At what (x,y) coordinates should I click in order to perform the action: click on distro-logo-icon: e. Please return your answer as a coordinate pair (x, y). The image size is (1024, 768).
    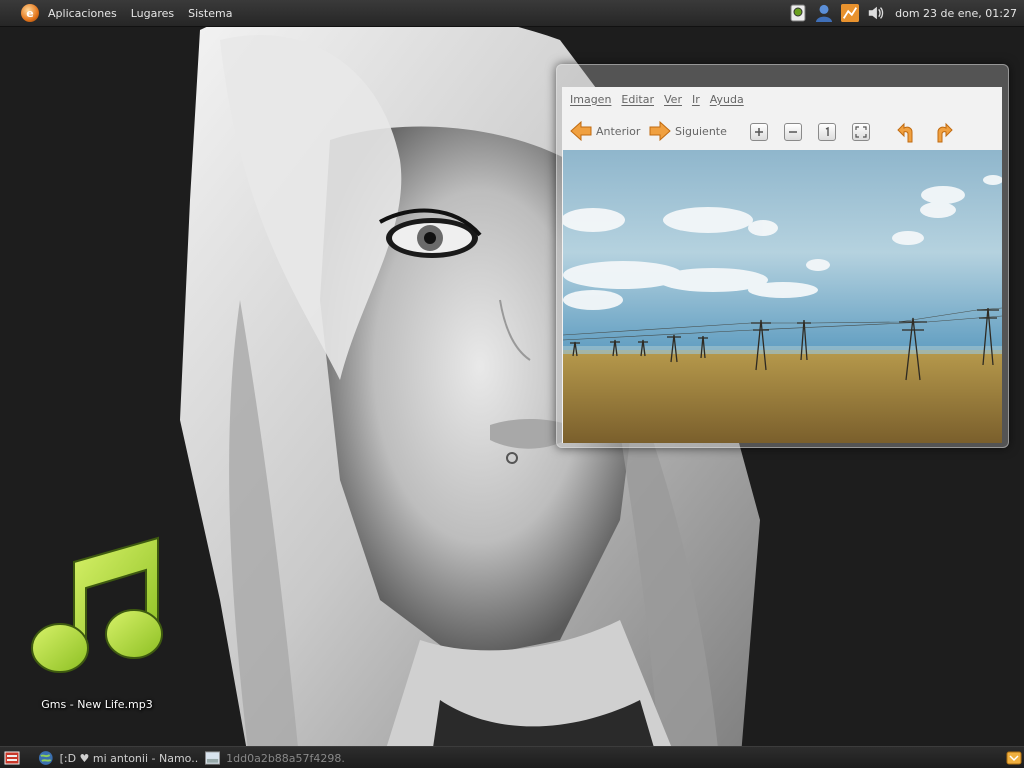
    Looking at the image, I should click on (30, 13).